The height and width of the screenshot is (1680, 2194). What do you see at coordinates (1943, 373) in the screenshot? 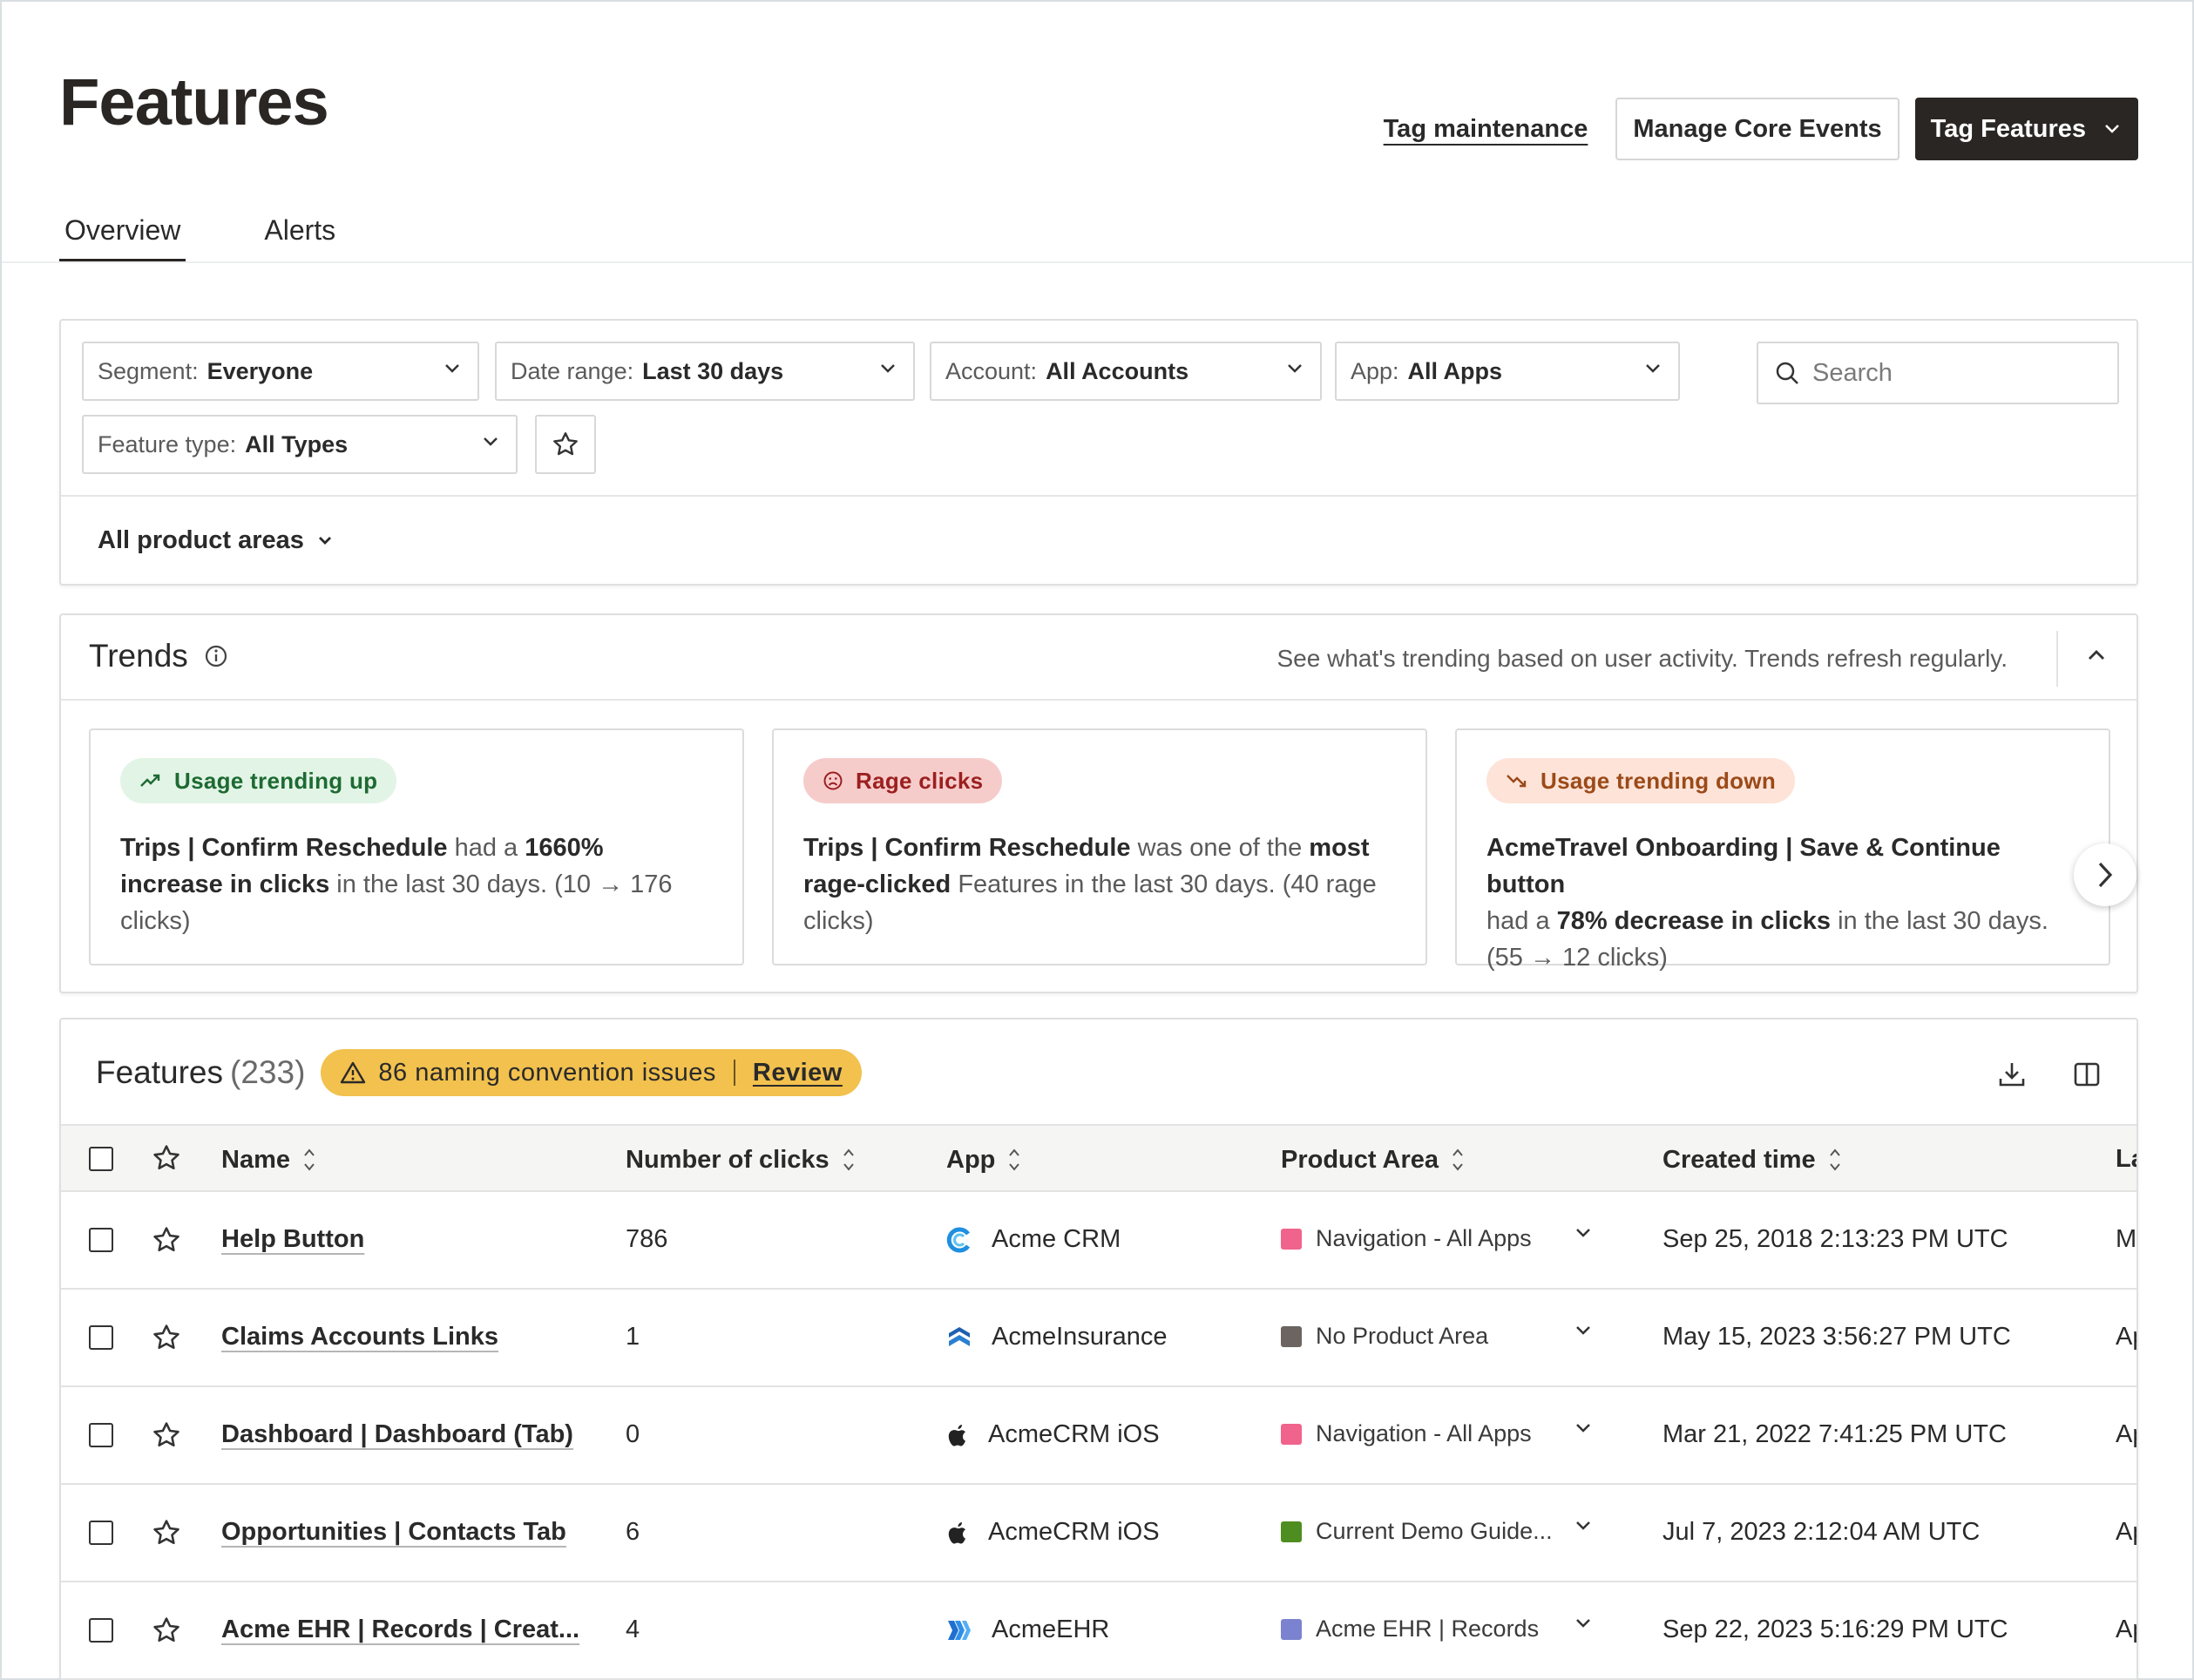
I see `search-input` at bounding box center [1943, 373].